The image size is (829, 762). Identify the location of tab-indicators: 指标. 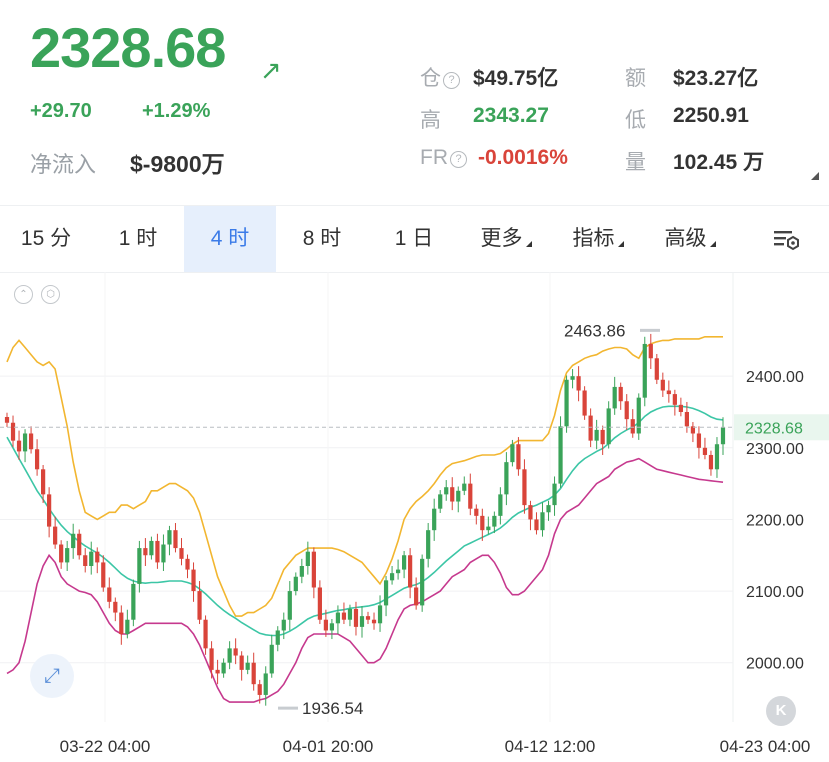
(598, 239).